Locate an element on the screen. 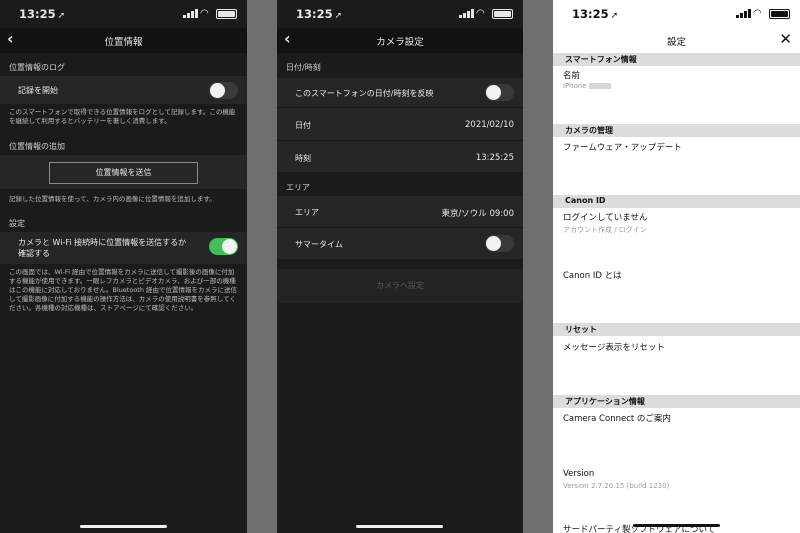  close-icon: ✕ is located at coordinates (785, 39).